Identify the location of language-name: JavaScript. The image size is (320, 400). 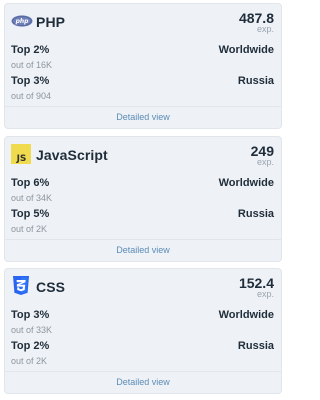
(72, 155).